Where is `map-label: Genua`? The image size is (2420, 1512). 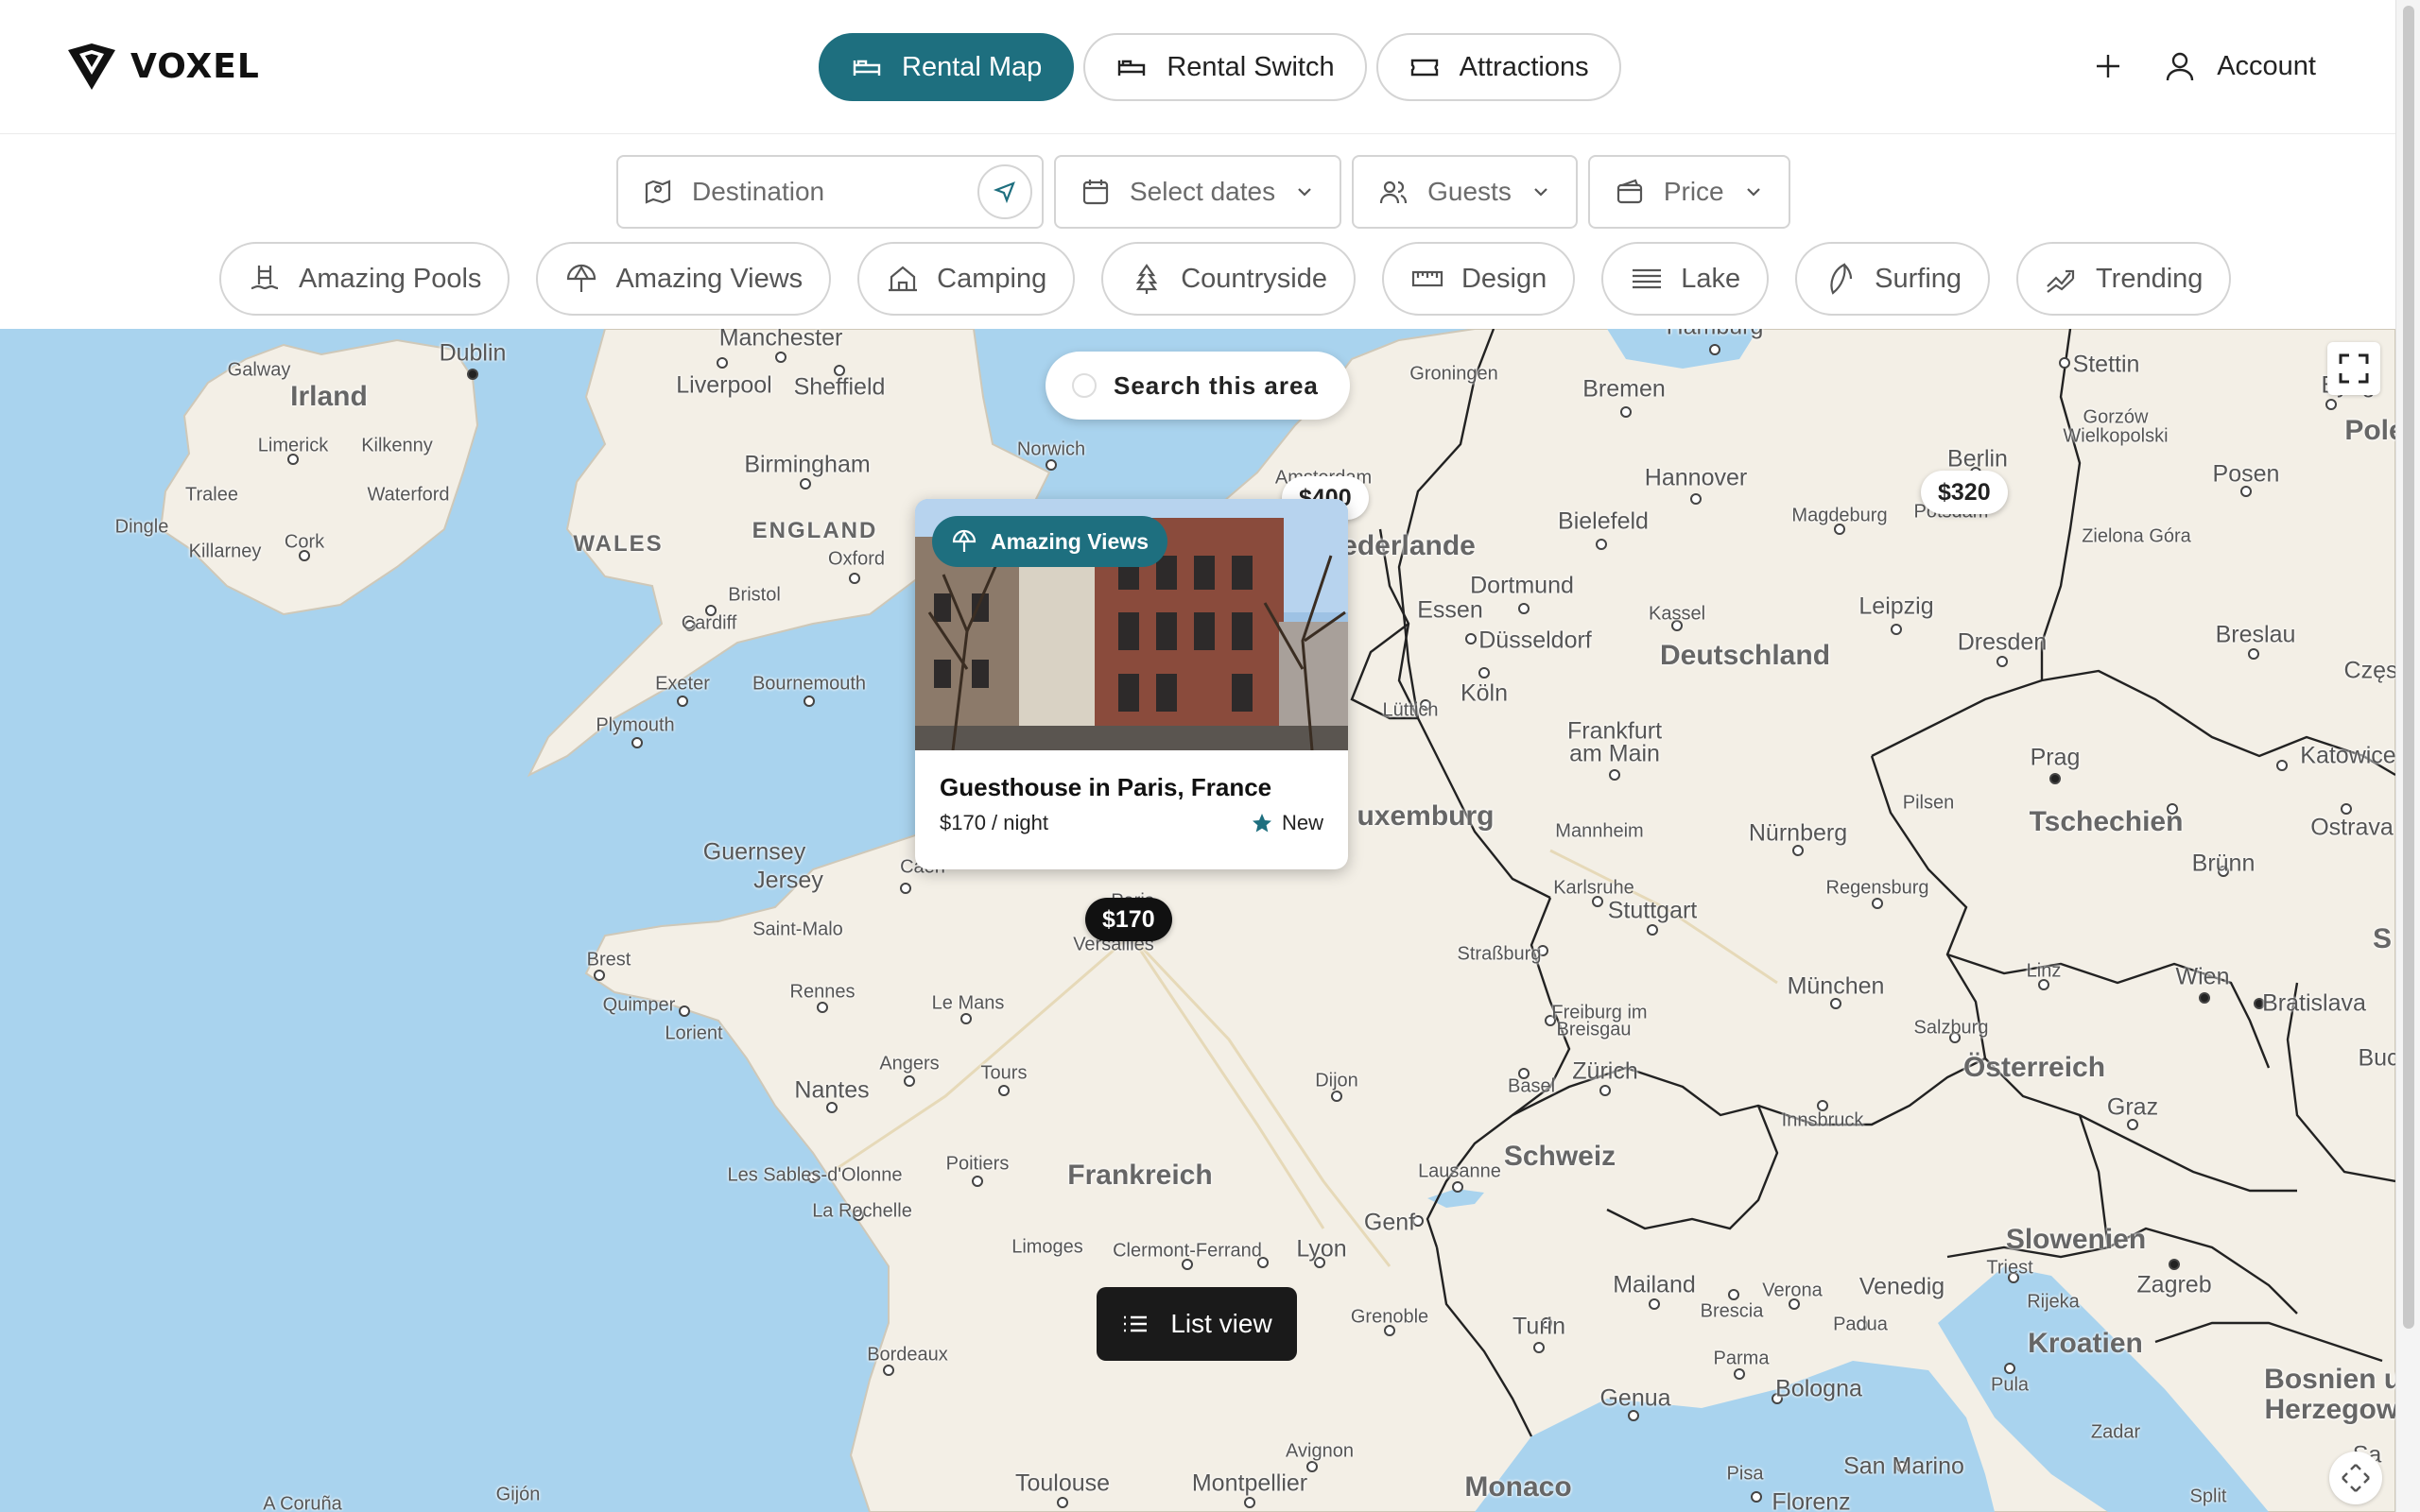 map-label: Genua is located at coordinates (1635, 1398).